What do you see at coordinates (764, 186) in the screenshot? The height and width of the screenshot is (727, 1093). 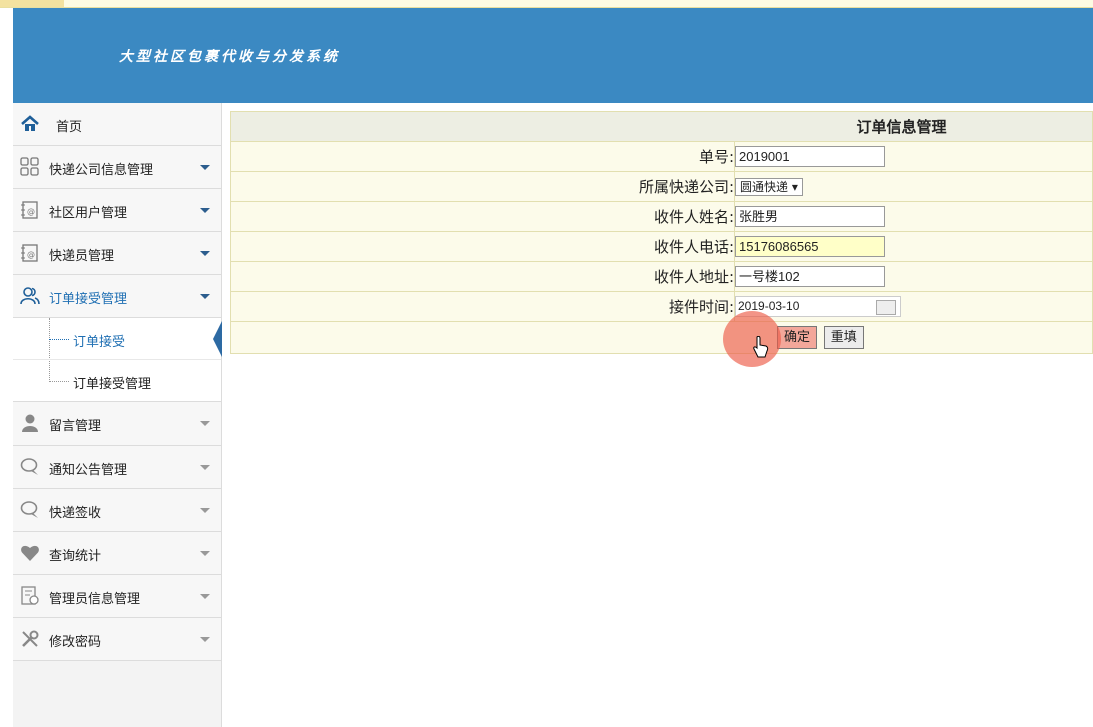 I see `company-select-value: 圆通快递` at bounding box center [764, 186].